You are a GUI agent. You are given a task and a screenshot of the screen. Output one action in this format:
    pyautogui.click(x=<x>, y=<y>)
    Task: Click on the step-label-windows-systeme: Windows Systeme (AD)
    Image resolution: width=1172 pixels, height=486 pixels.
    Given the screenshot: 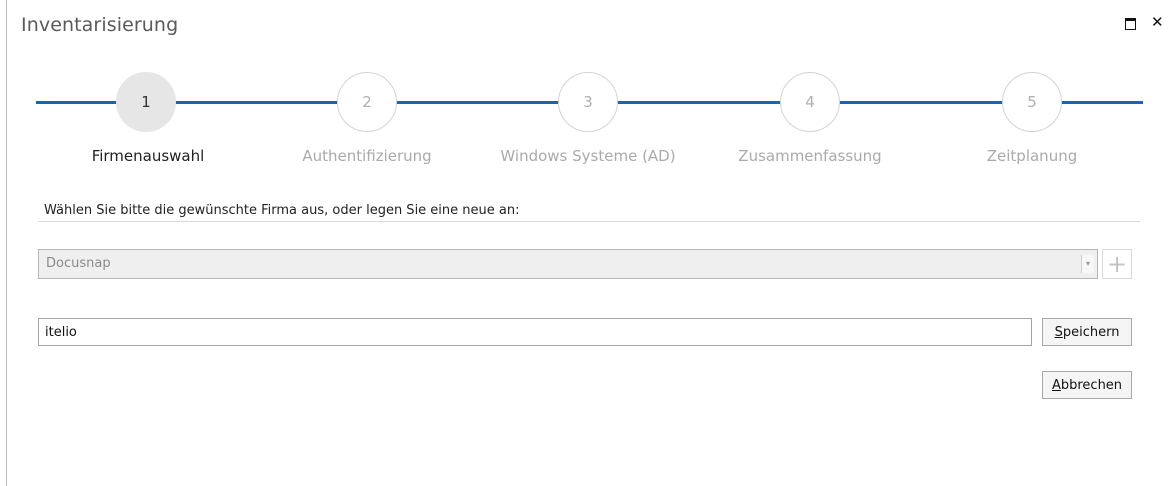 What is the action you would take?
    pyautogui.click(x=588, y=156)
    